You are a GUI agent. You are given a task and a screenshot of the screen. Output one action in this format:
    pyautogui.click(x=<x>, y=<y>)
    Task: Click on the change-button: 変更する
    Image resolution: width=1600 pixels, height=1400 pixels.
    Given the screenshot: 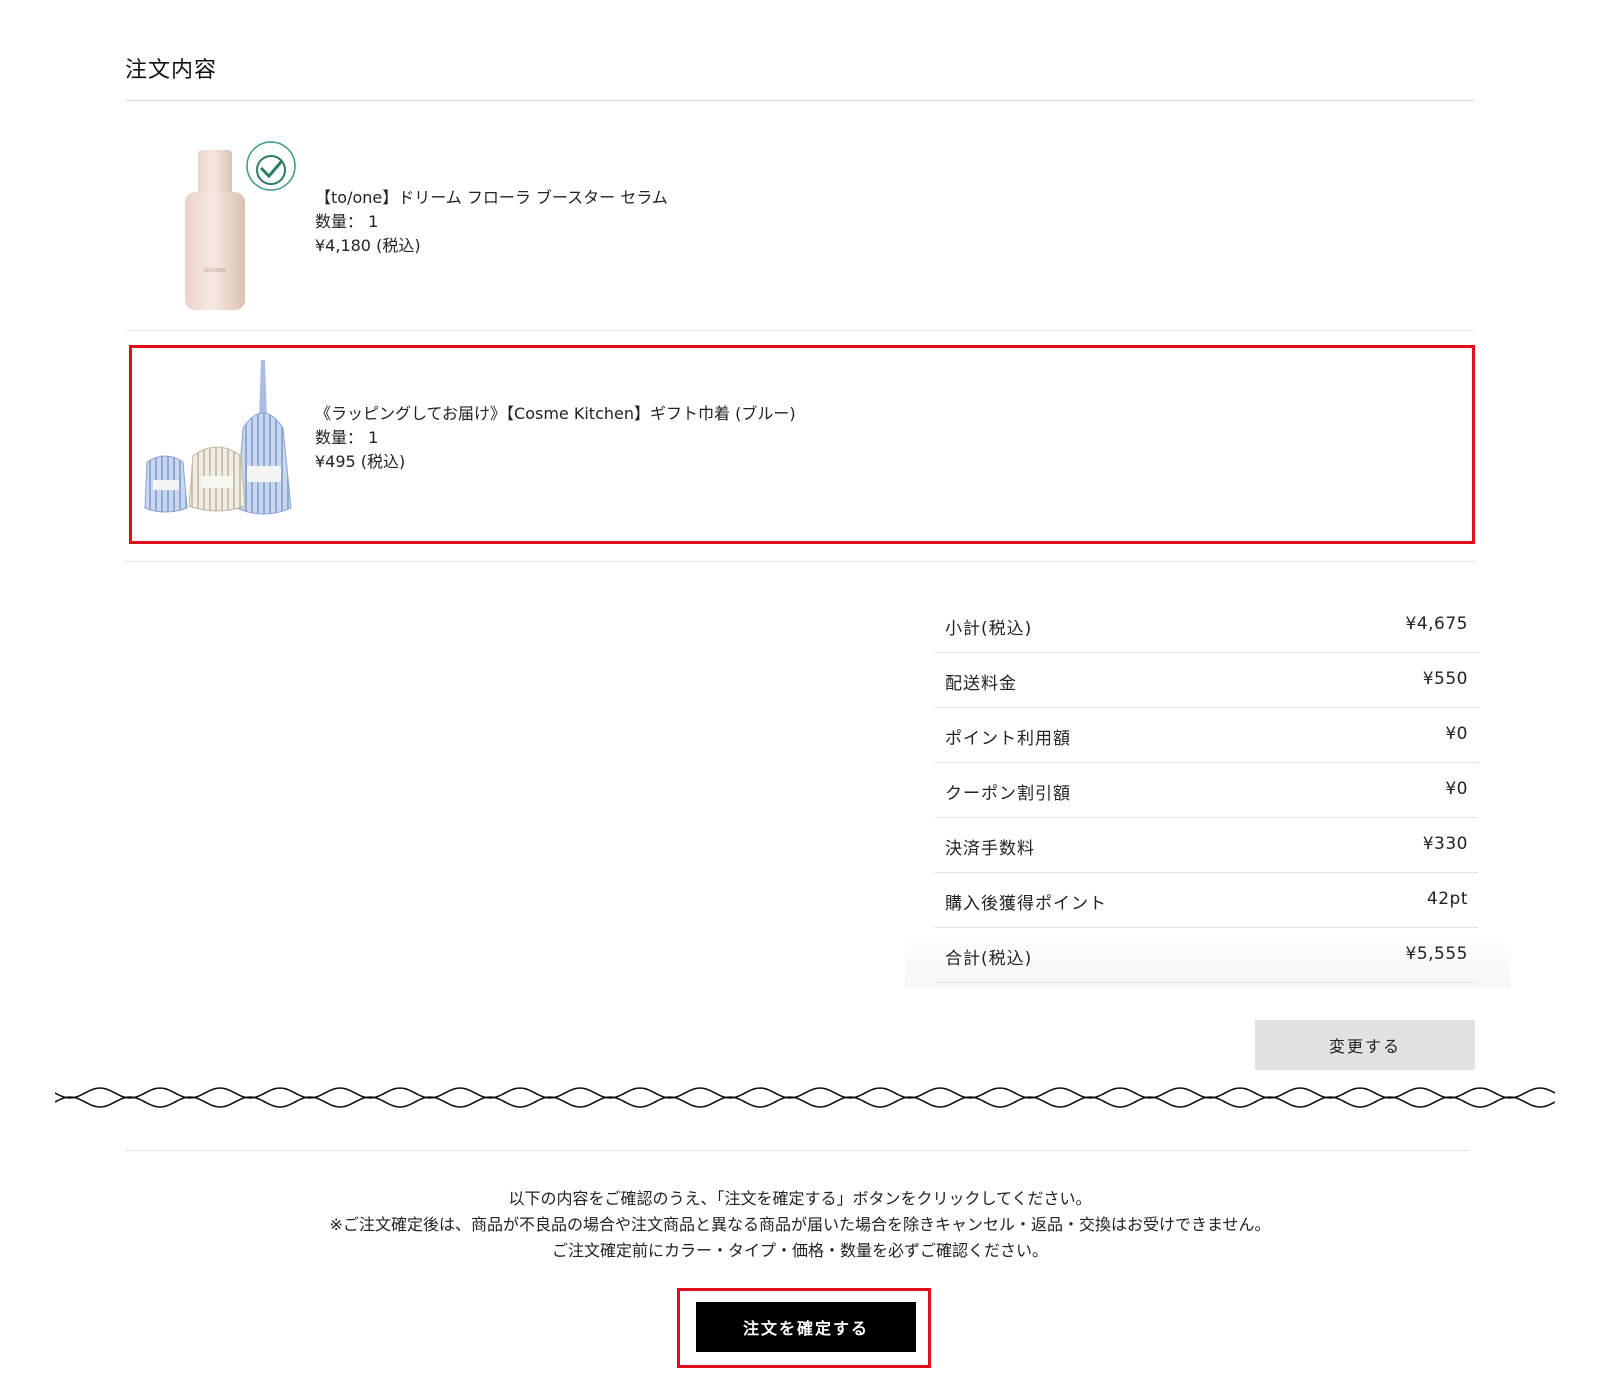 What is the action you would take?
    pyautogui.click(x=1365, y=1045)
    